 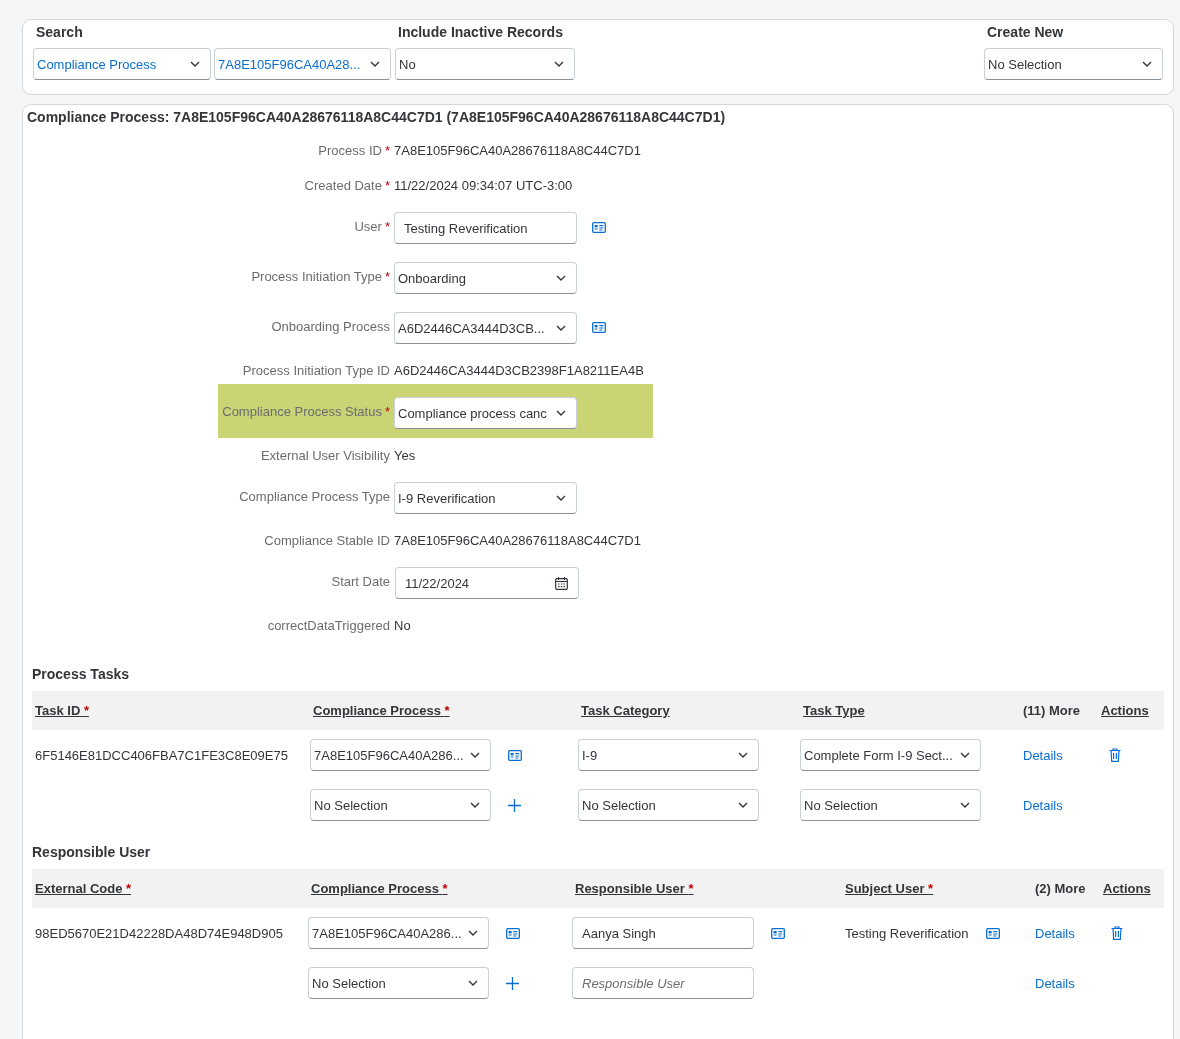 I want to click on field-label: Onboarding Process, so click(x=330, y=326).